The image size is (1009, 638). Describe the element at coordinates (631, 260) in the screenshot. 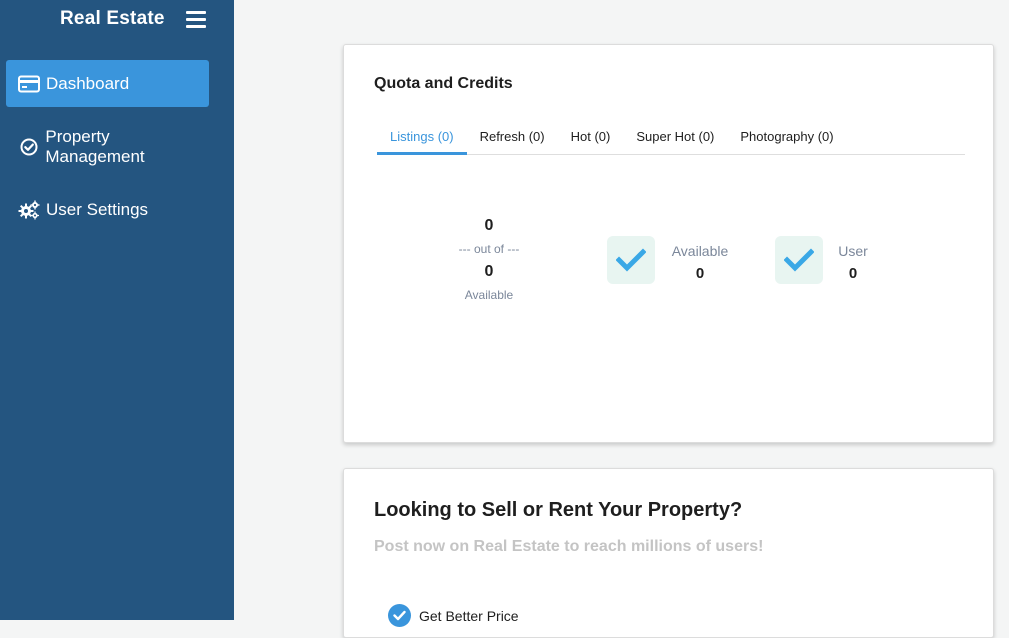

I see `available-check-icon` at that location.